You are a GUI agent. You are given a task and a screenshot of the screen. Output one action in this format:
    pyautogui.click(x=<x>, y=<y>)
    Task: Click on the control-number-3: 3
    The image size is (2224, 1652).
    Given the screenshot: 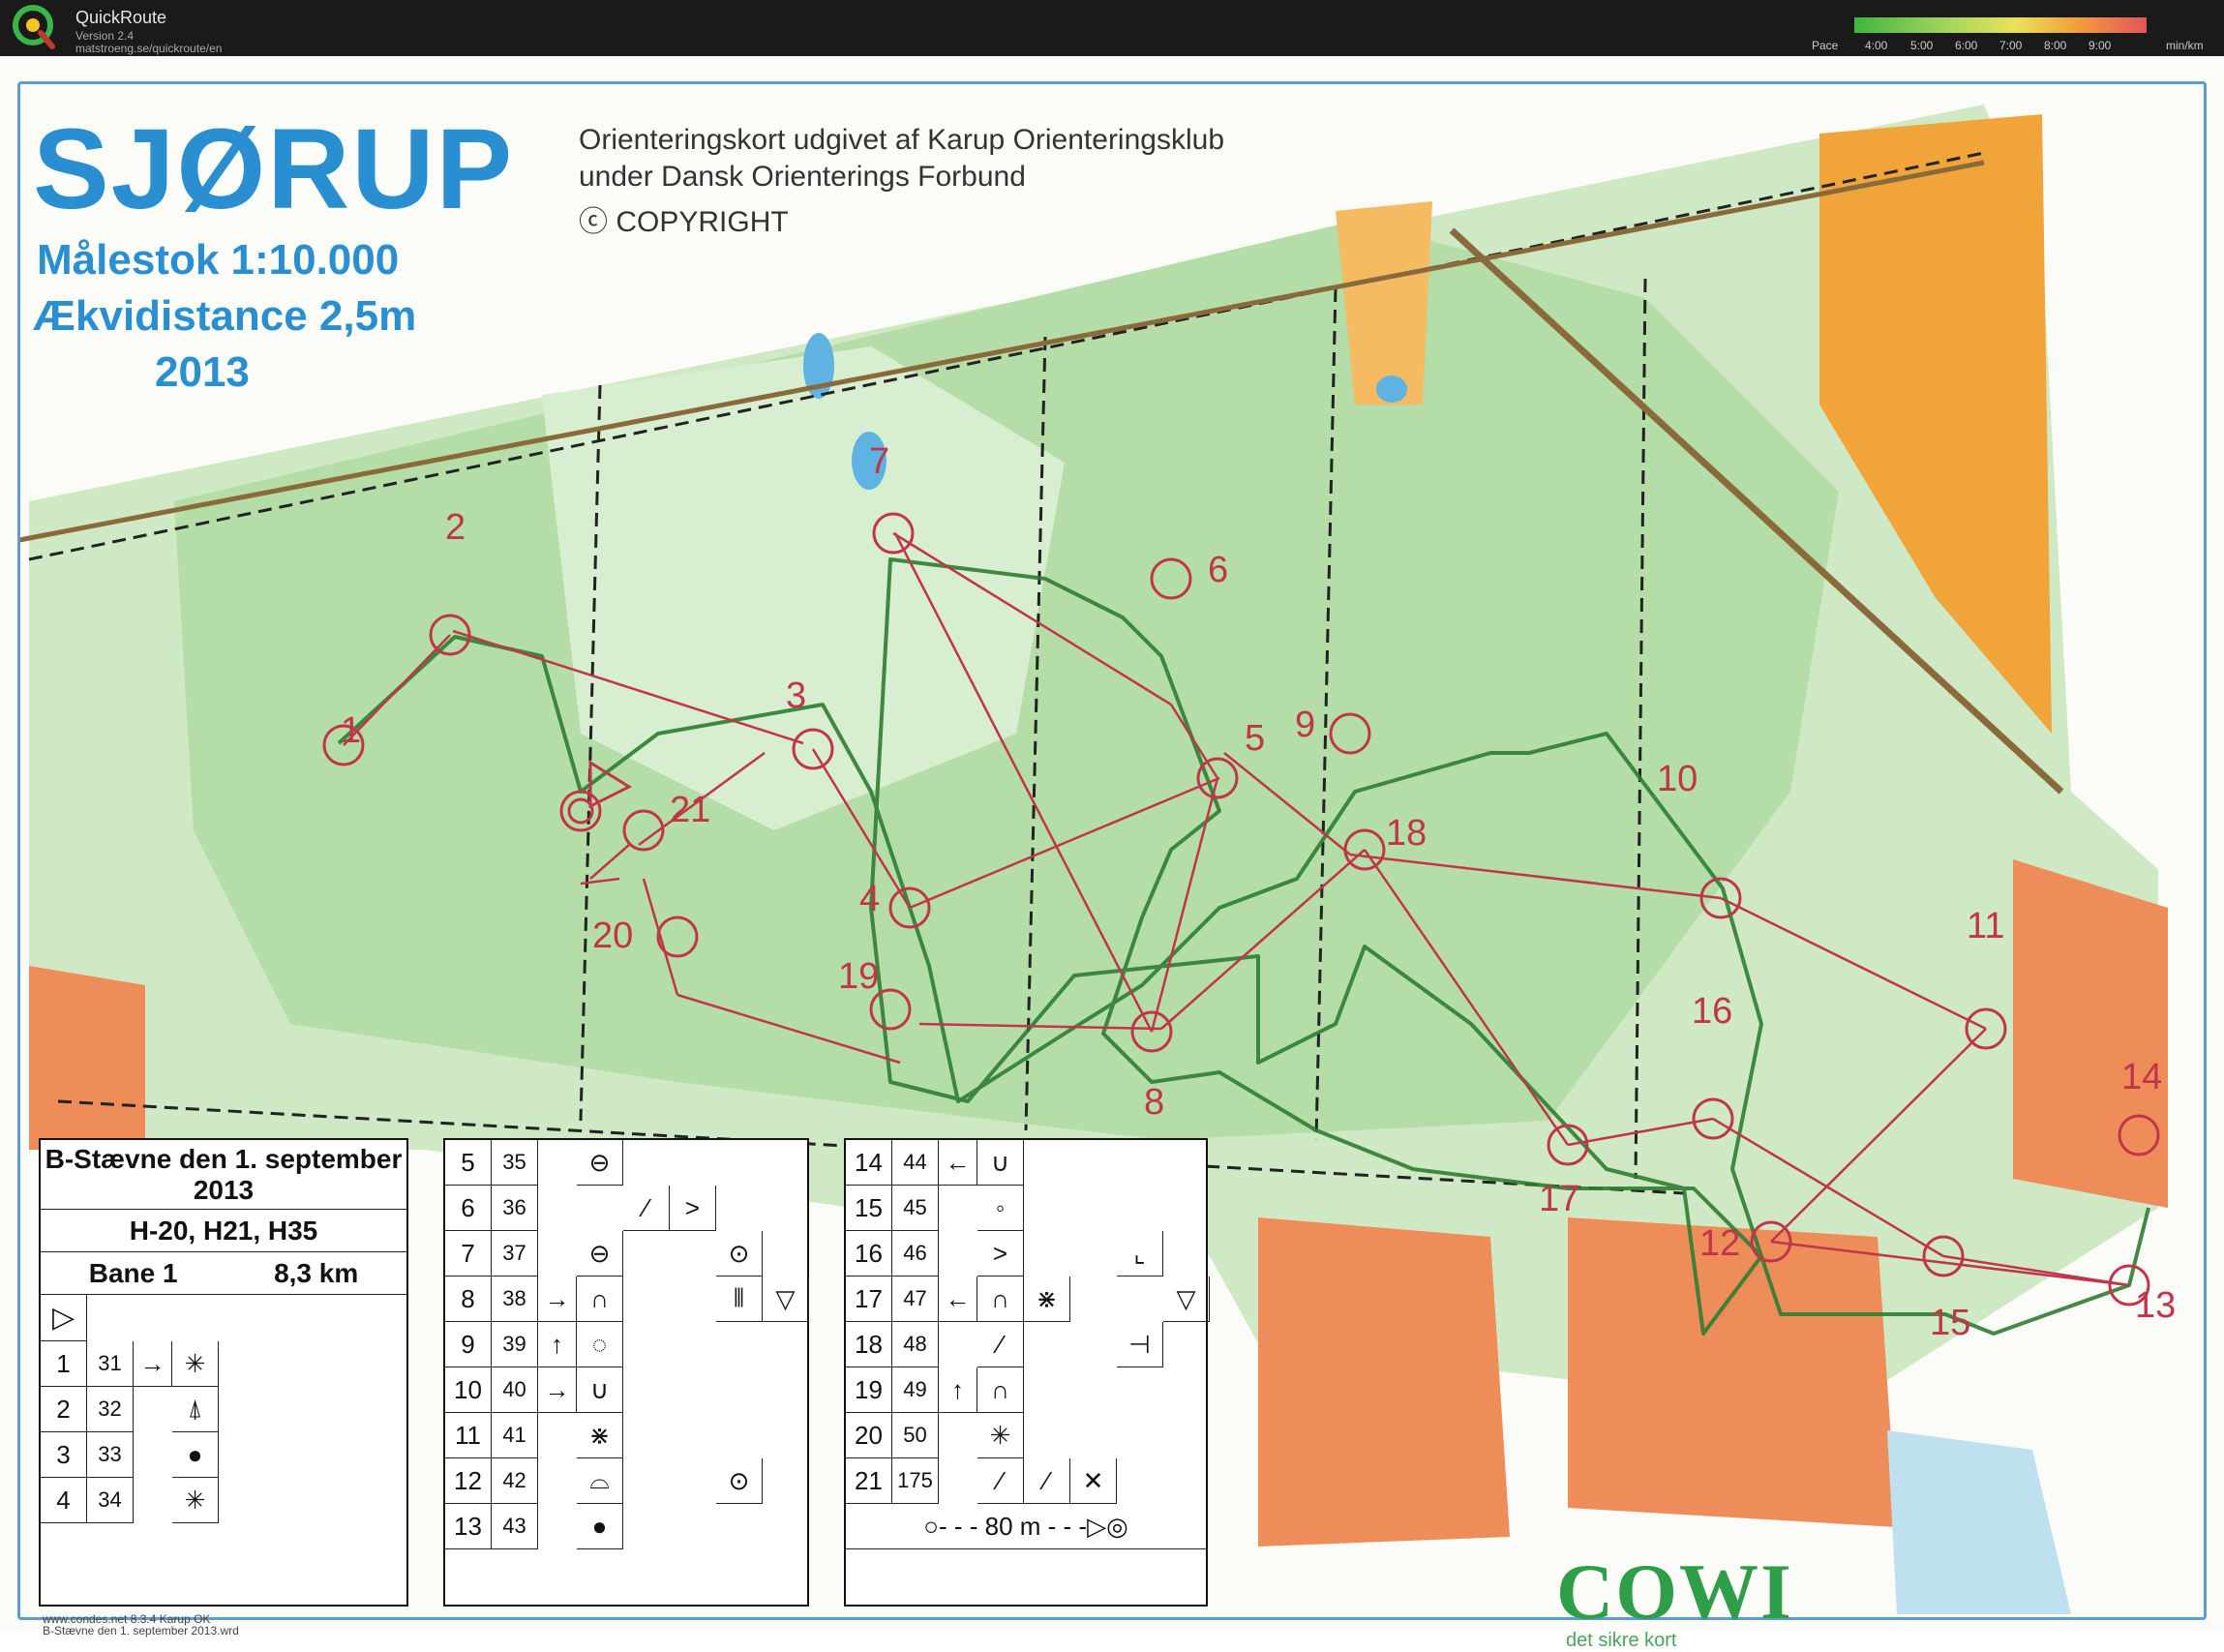 What is the action you would take?
    pyautogui.click(x=796, y=696)
    